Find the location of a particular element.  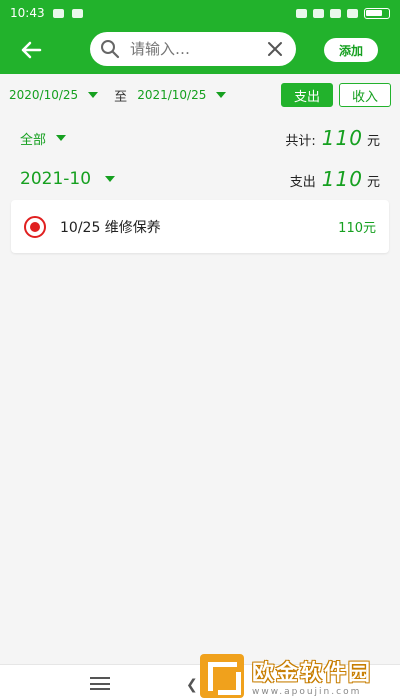

close-icon is located at coordinates (275, 49).